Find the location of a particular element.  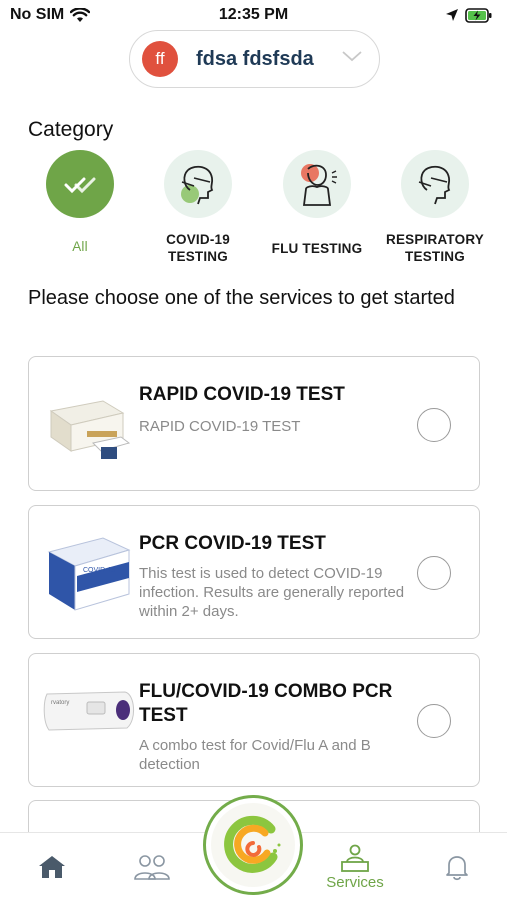

app-logo-icon is located at coordinates (252, 844).